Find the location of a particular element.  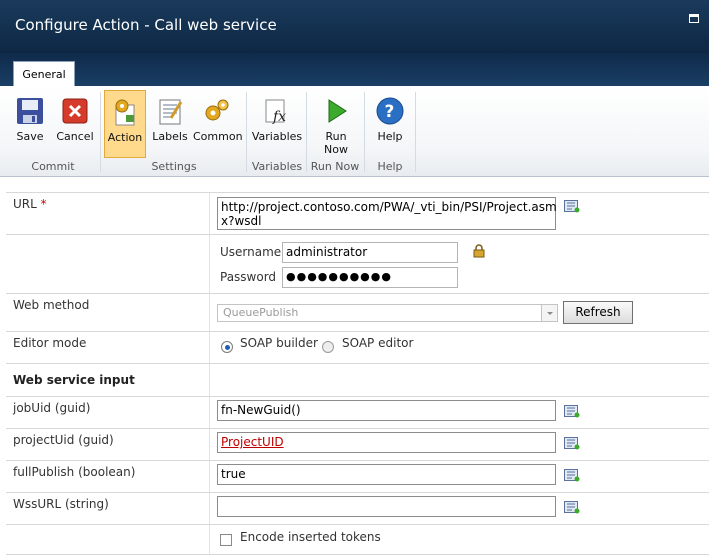

username-field: administrator is located at coordinates (370, 252).